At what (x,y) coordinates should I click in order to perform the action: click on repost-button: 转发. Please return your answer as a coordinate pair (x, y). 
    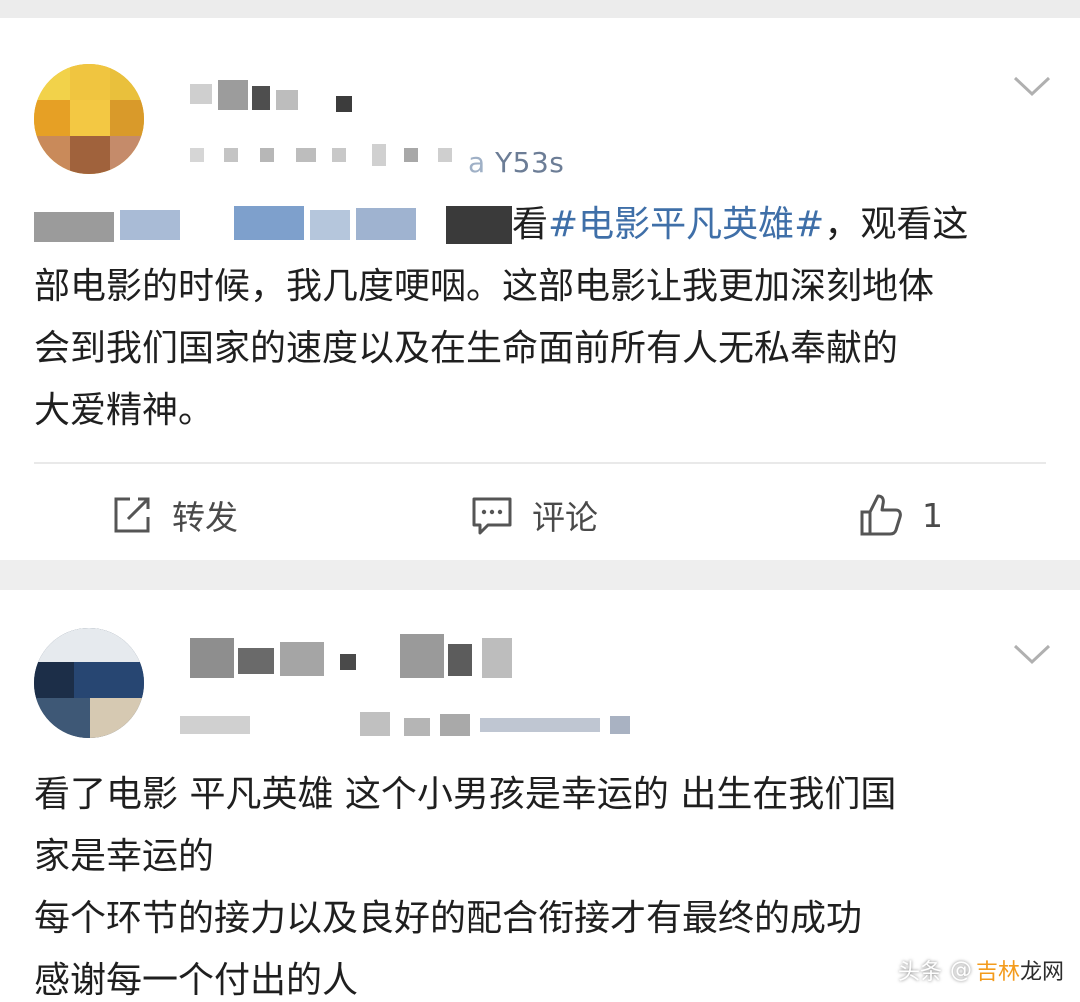
    Looking at the image, I should click on (174, 515).